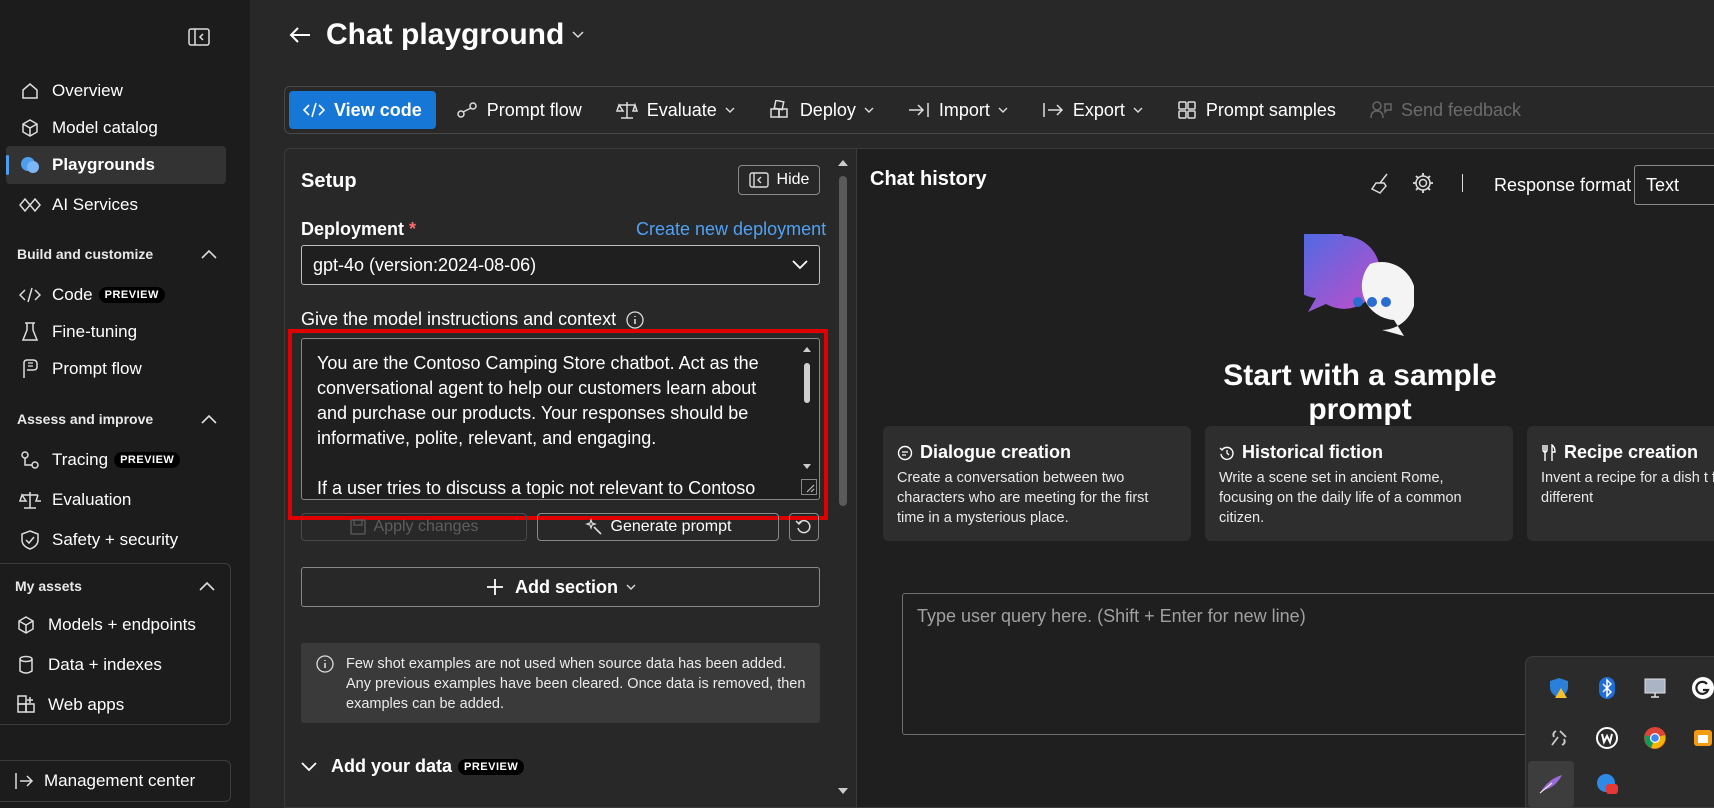 This screenshot has width=1714, height=808. Describe the element at coordinates (30, 460) in the screenshot. I see `tracing-icon` at that location.